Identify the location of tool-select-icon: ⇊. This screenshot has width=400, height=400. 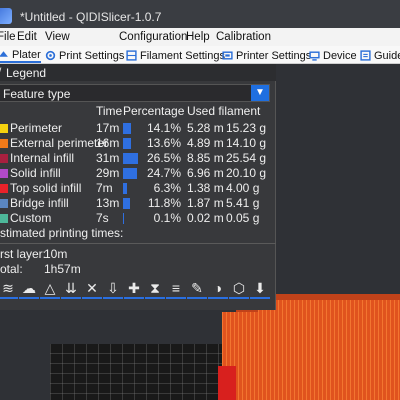
(71, 289).